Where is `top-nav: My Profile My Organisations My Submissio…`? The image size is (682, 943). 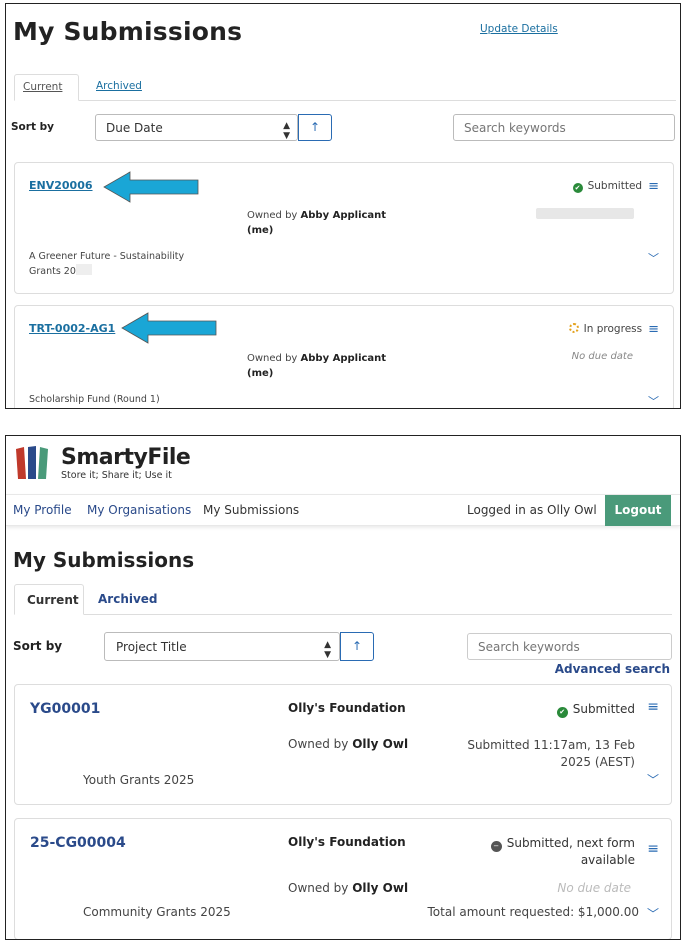
top-nav: My Profile My Organisations My Submissio… is located at coordinates (343, 510).